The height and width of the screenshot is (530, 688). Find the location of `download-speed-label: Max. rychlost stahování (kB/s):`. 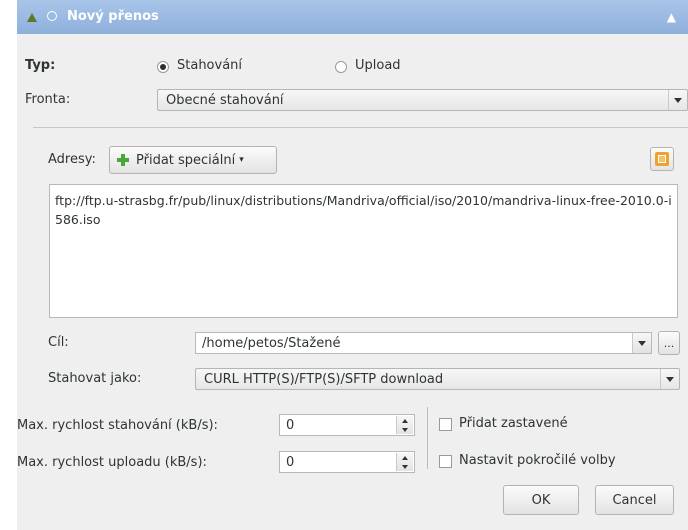

download-speed-label: Max. rychlost stahování (kB/s): is located at coordinates (117, 425).